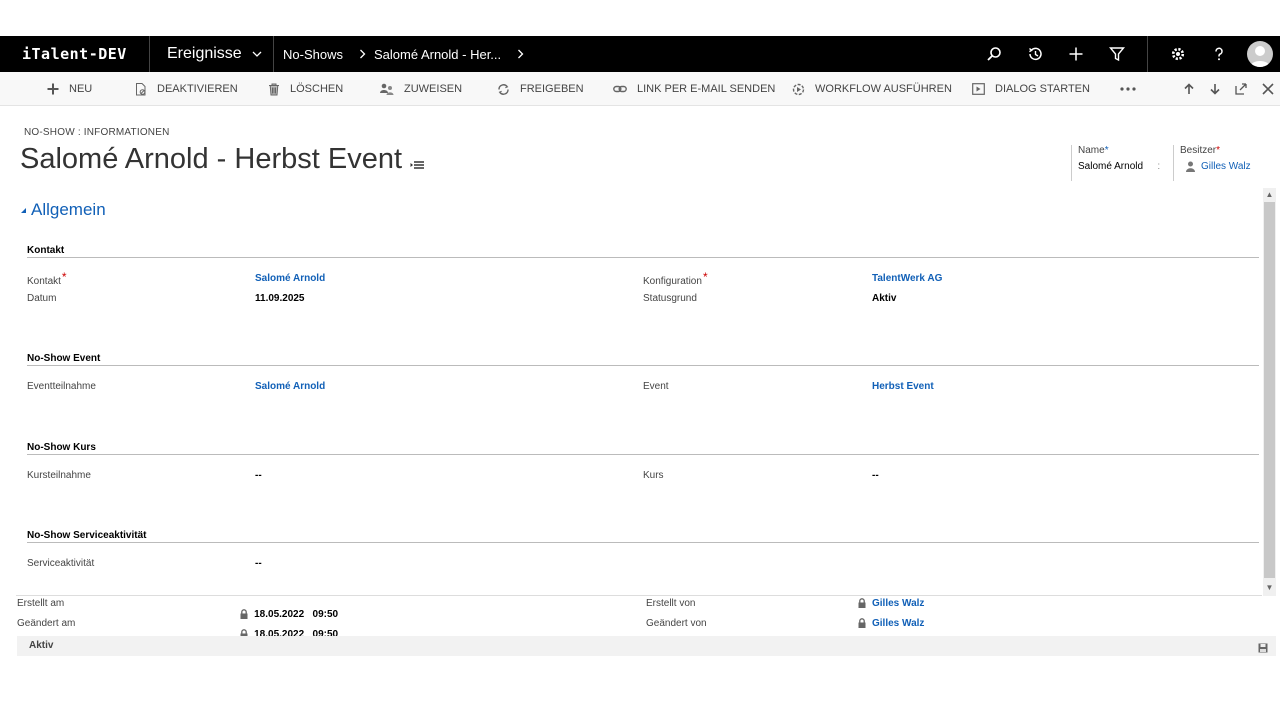 This screenshot has height=720, width=1280. I want to click on header-name-label: Name*, so click(1093, 150).